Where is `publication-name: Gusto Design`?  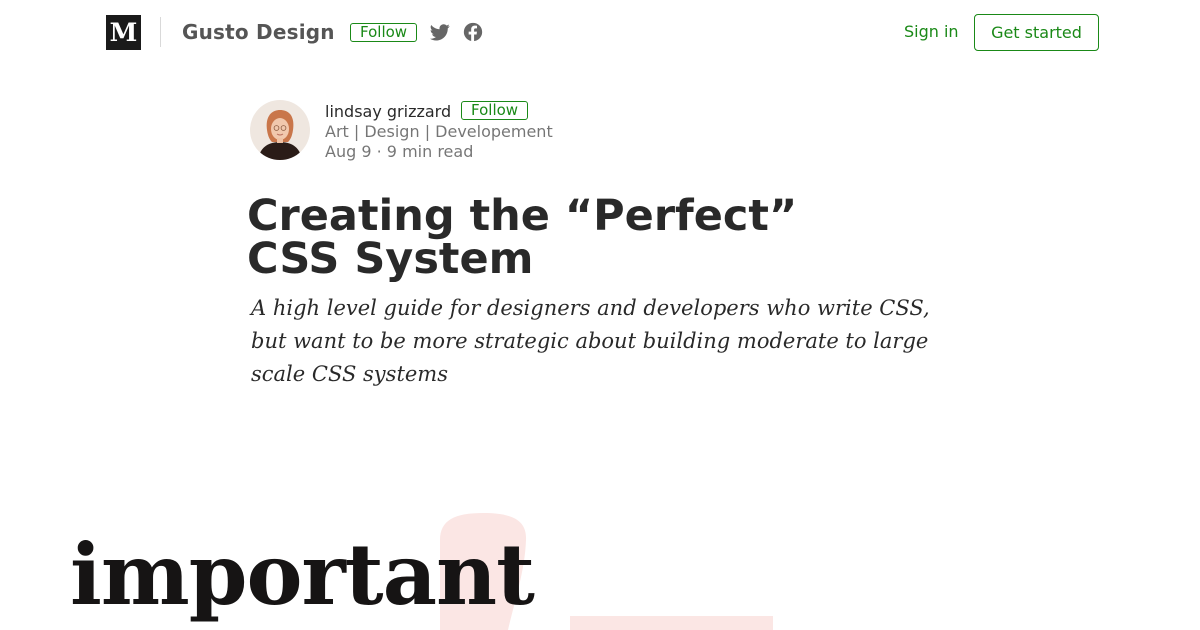
publication-name: Gusto Design is located at coordinates (258, 32).